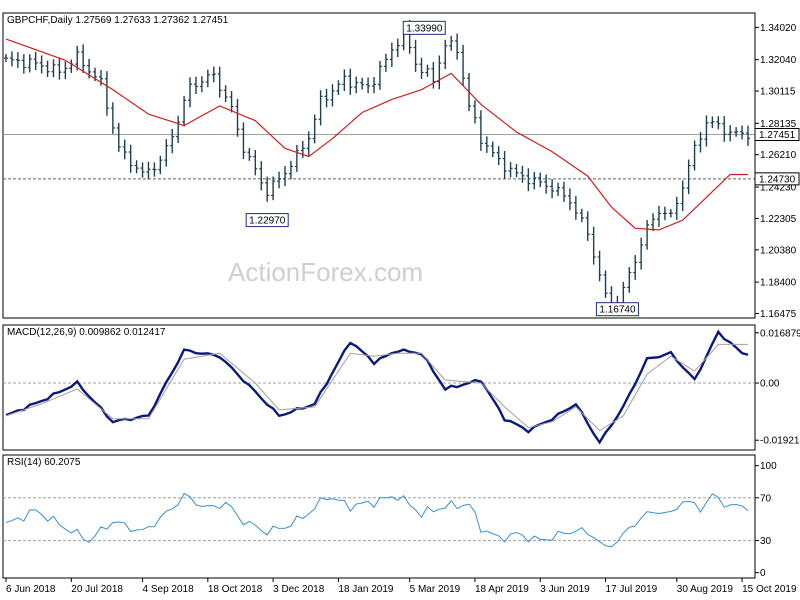 This screenshot has height=600, width=800. What do you see at coordinates (778, 314) in the screenshot?
I see `y-tick-label: 1.16475` at bounding box center [778, 314].